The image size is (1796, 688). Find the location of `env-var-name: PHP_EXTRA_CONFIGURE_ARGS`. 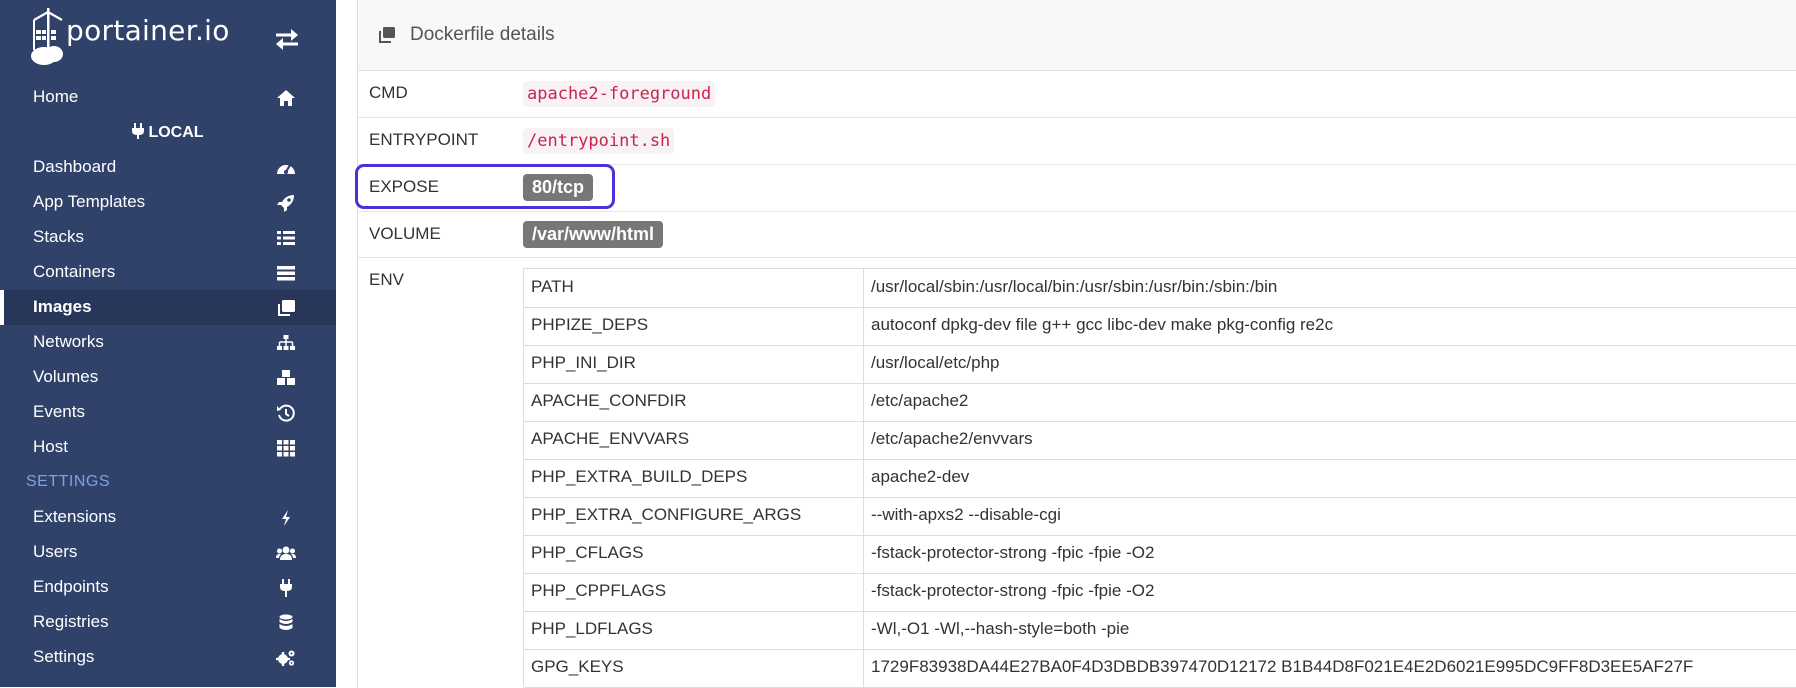

env-var-name: PHP_EXTRA_CONFIGURE_ARGS is located at coordinates (666, 514).